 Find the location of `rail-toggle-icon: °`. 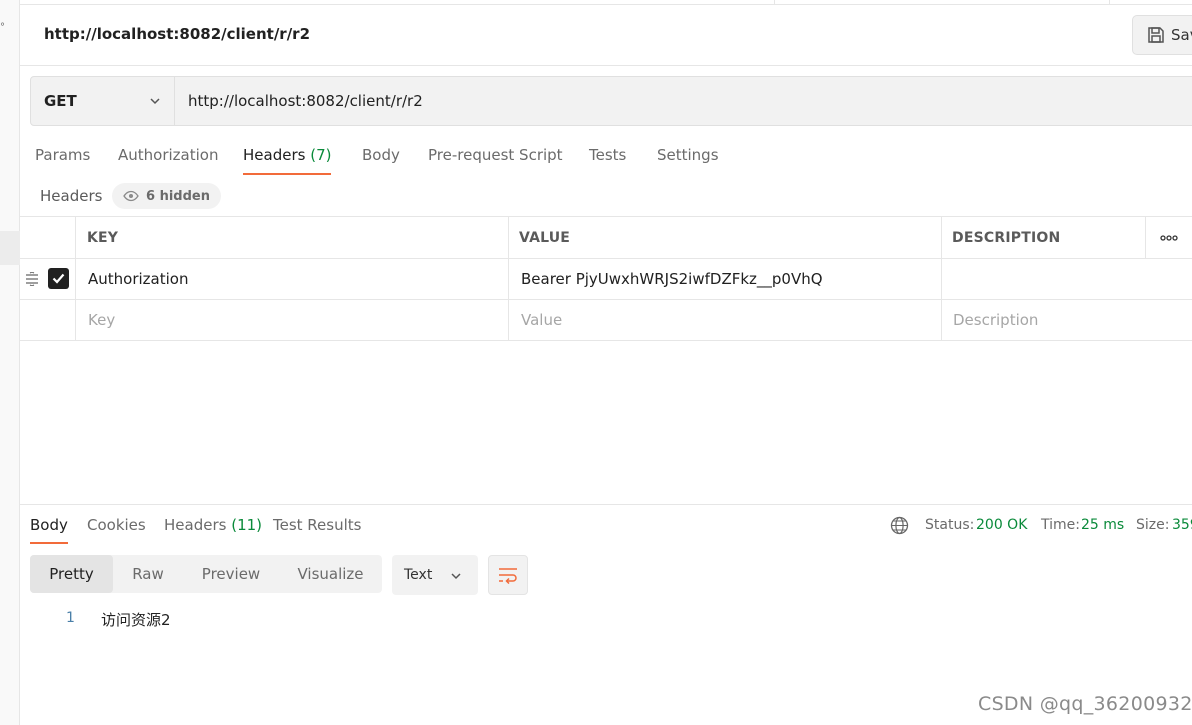

rail-toggle-icon: ° is located at coordinates (2, 27).